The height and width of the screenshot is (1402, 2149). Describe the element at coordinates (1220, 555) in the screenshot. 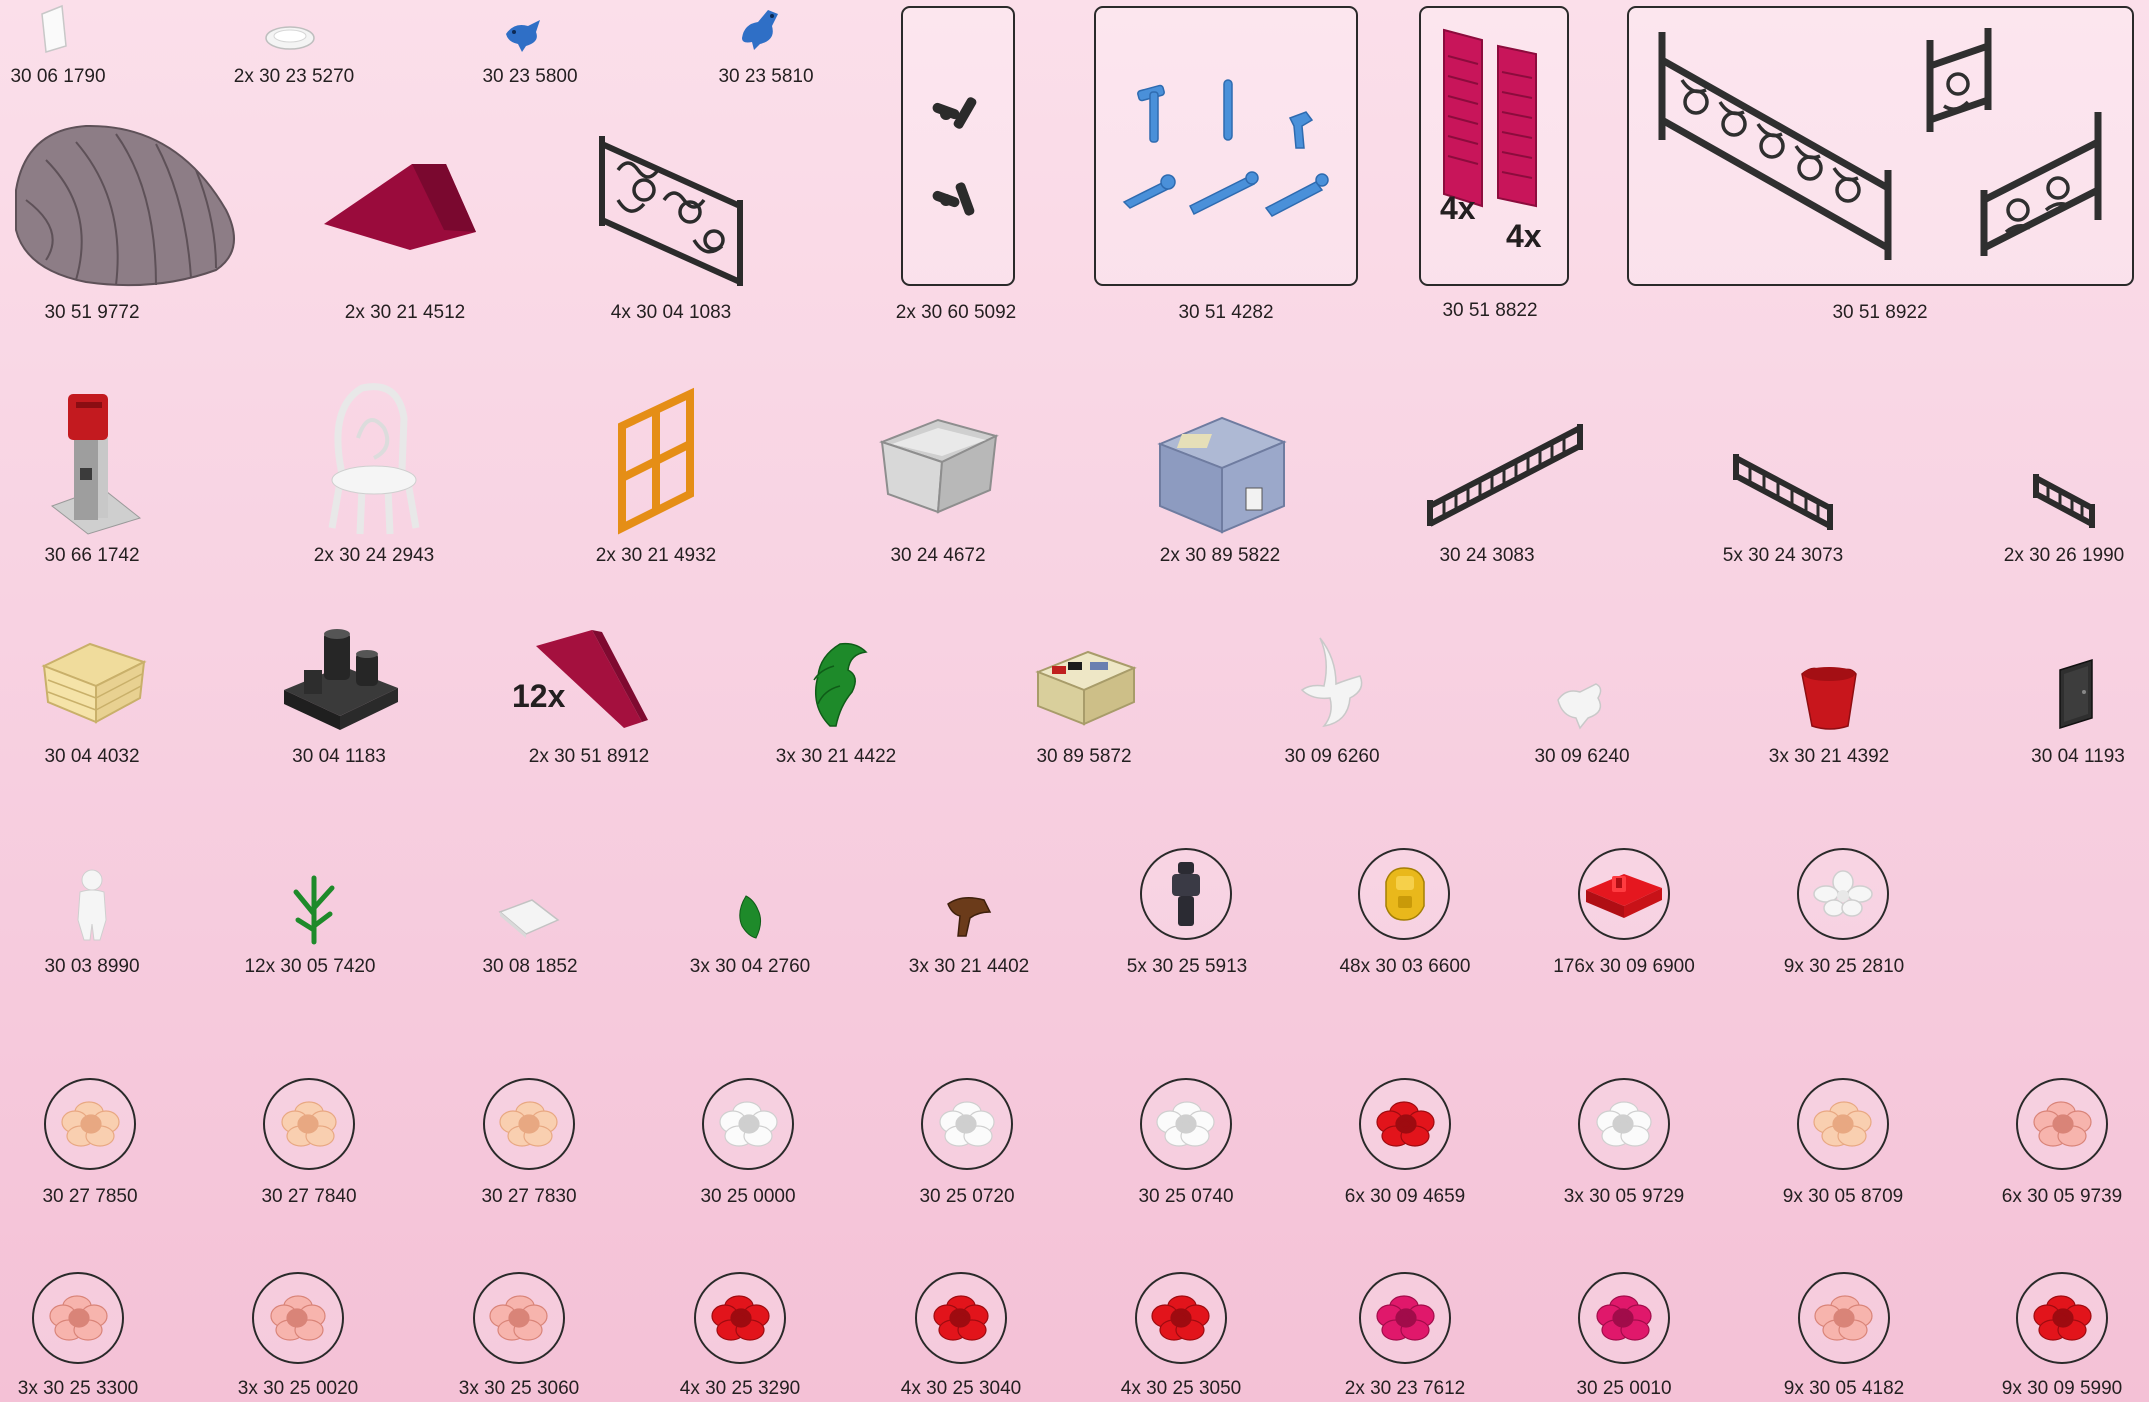

I see `part-label: 2x 30 89 5822` at that location.